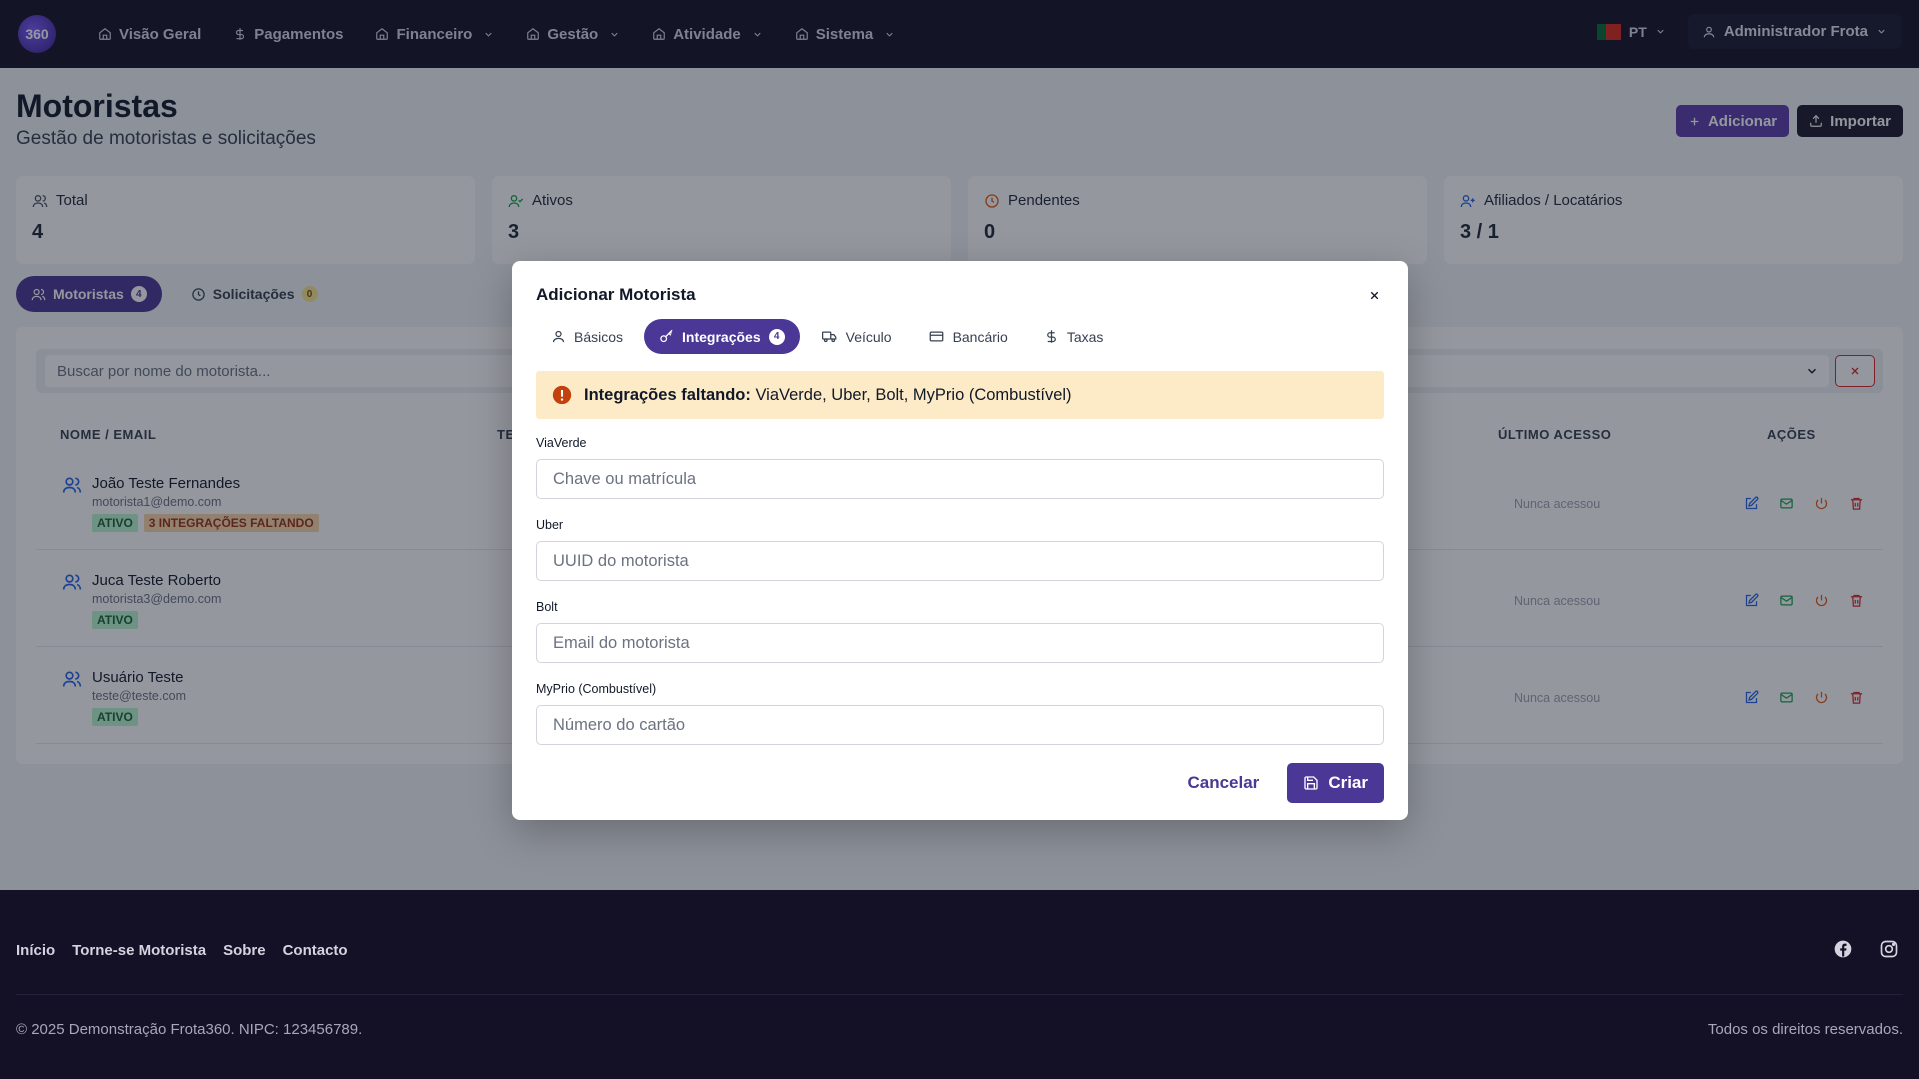 Image resolution: width=1919 pixels, height=1079 pixels. What do you see at coordinates (562, 395) in the screenshot?
I see `alert-icon` at bounding box center [562, 395].